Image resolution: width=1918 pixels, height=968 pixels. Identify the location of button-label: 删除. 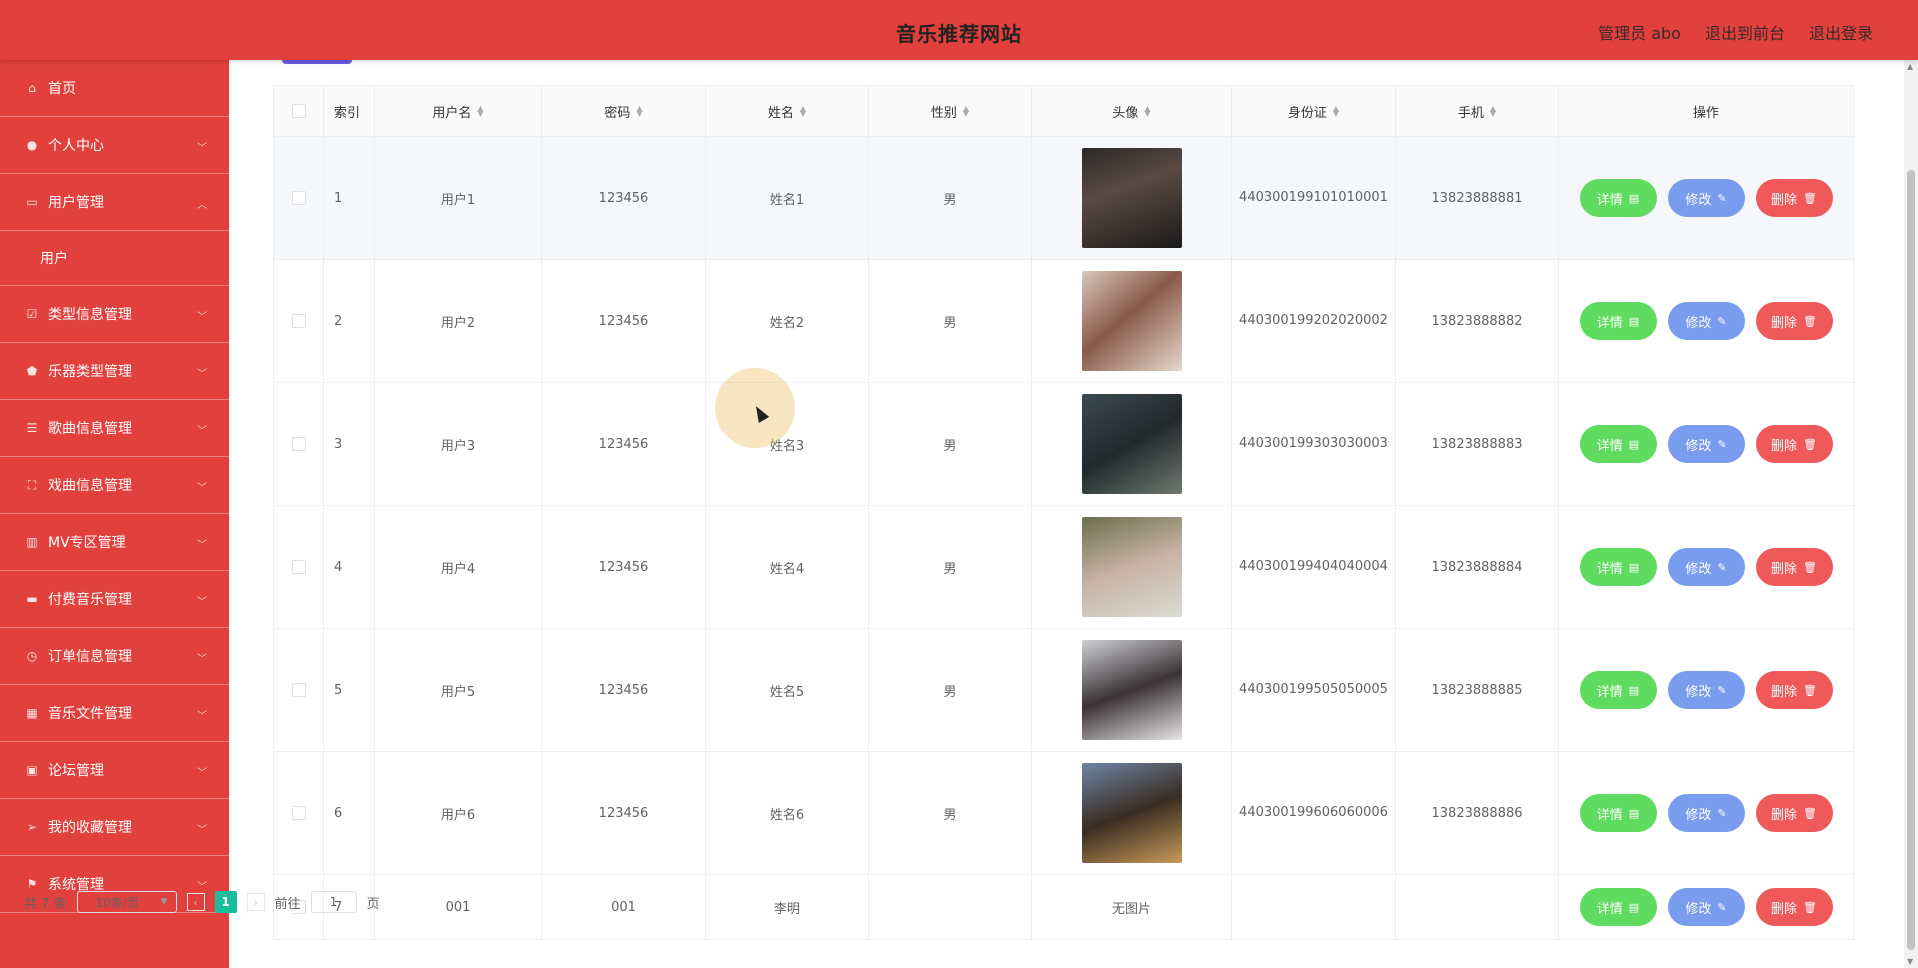
(1784, 323).